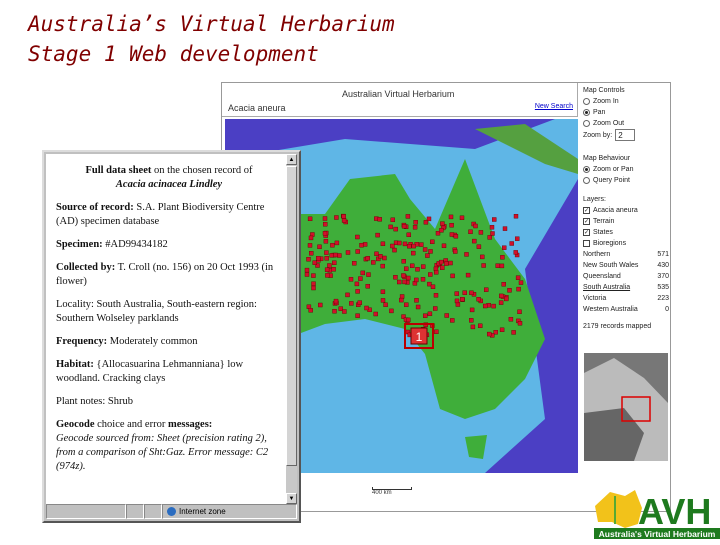 The width and height of the screenshot is (720, 545). What do you see at coordinates (586, 243) in the screenshot?
I see `checkbox-unchecked` at bounding box center [586, 243].